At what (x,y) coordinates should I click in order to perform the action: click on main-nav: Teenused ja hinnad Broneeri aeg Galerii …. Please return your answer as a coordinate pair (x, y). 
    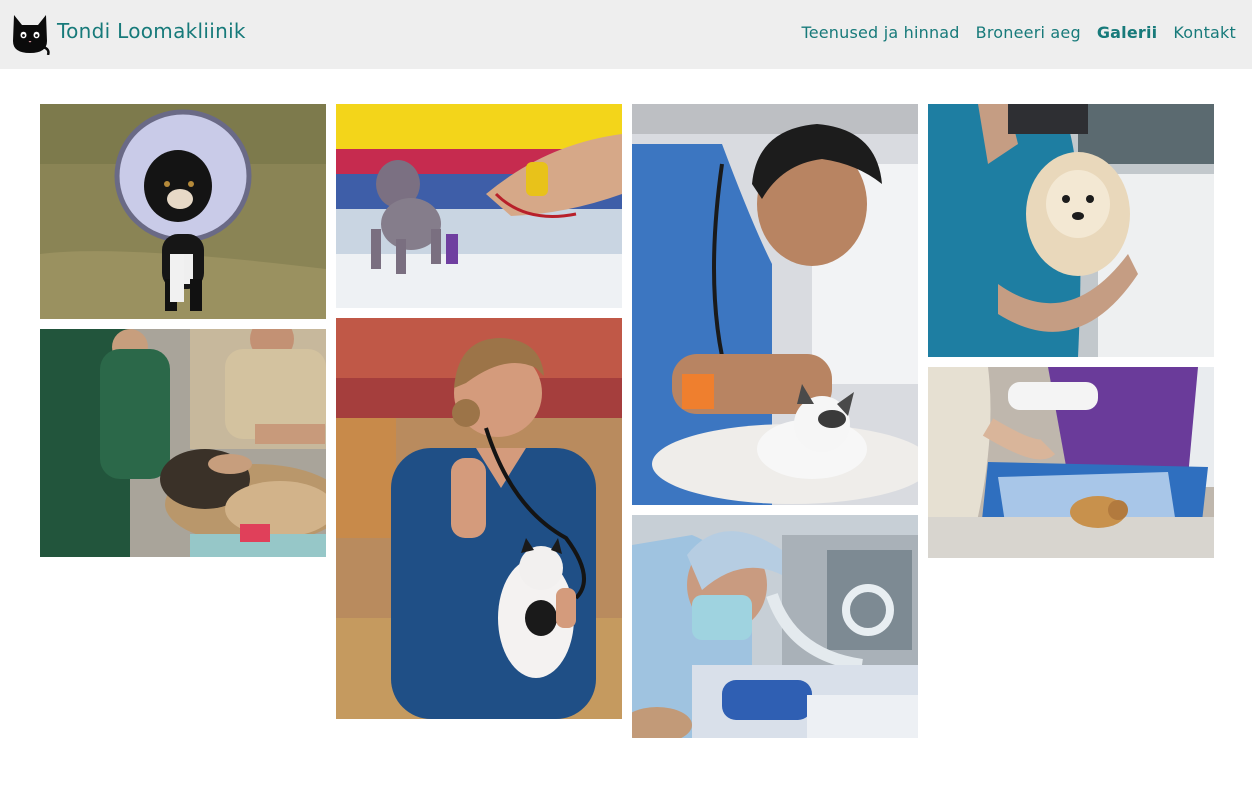
    Looking at the image, I should click on (1018, 32).